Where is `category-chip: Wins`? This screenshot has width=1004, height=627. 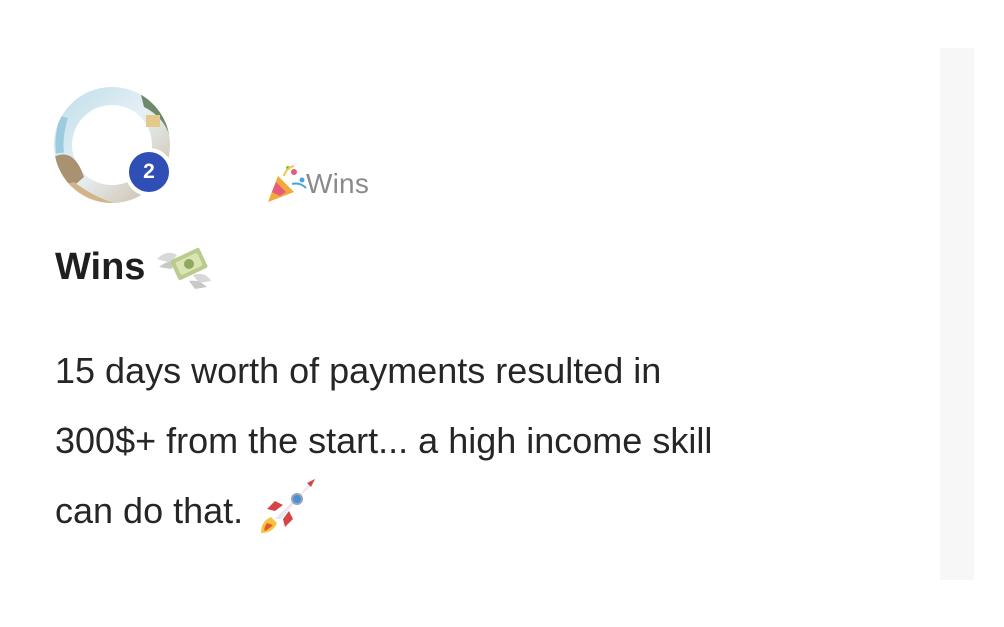
category-chip: Wins is located at coordinates (316, 184).